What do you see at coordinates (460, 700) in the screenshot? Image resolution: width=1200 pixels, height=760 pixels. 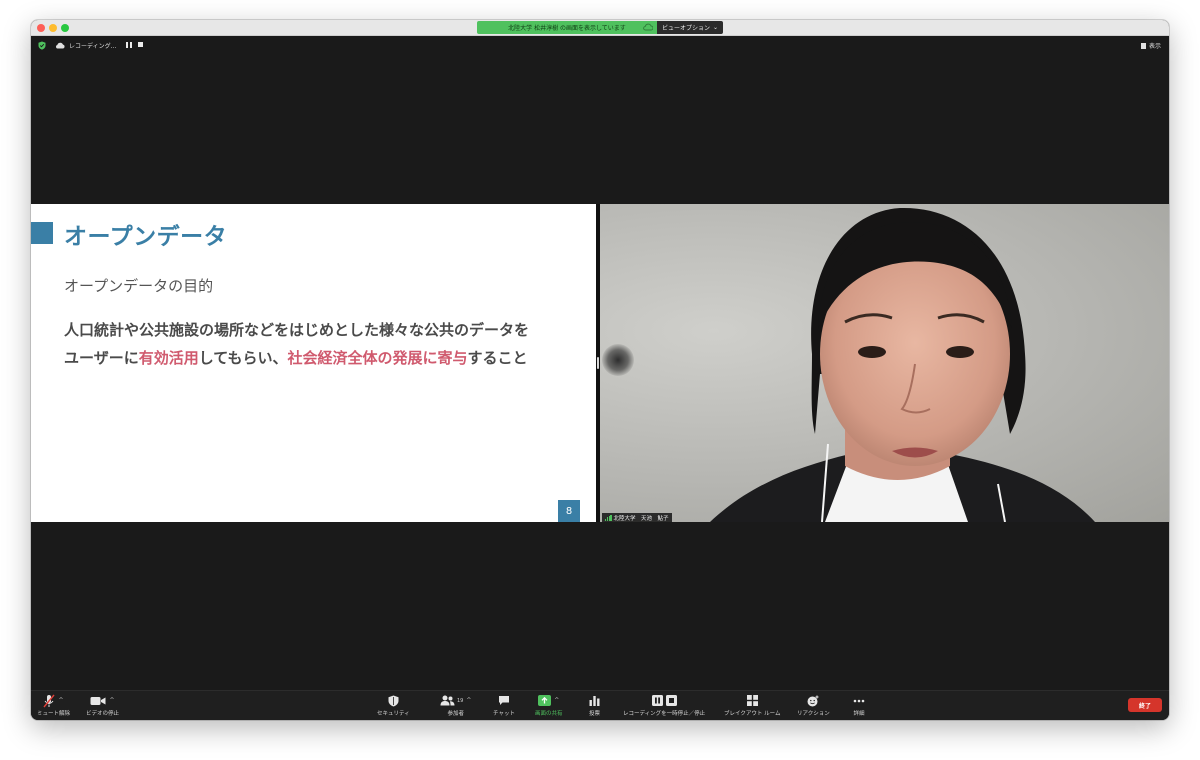 I see `participants-count: 19` at bounding box center [460, 700].